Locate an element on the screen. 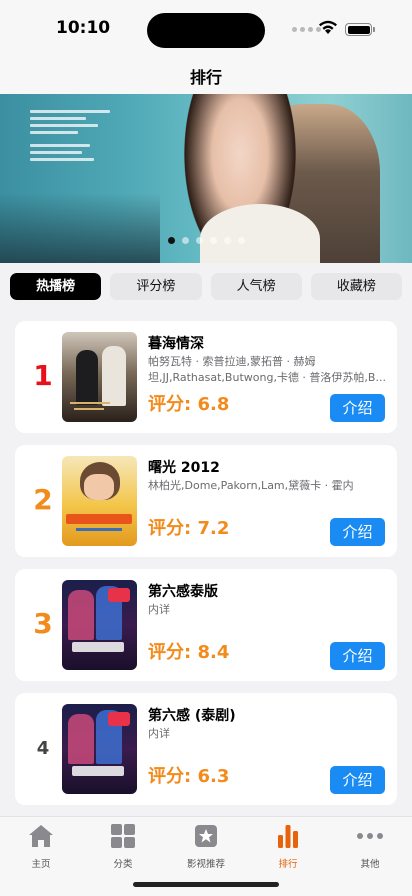 The height and width of the screenshot is (896, 412). tabbar-label: 排行 is located at coordinates (288, 864).